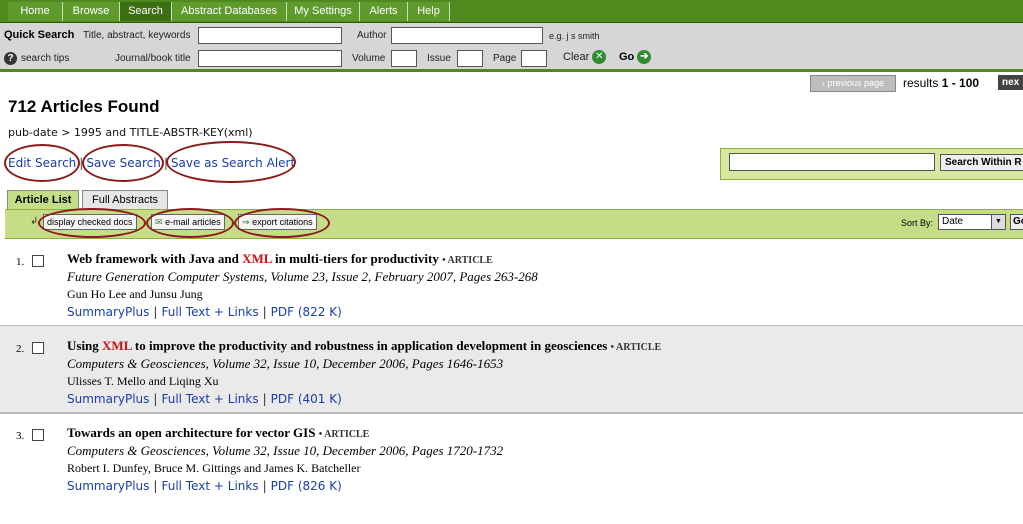 This screenshot has width=1023, height=524. Describe the element at coordinates (130, 132) in the screenshot. I see `query-string: pub-date > 1995 and TITLE-ABSTR-KEY(xml)` at that location.